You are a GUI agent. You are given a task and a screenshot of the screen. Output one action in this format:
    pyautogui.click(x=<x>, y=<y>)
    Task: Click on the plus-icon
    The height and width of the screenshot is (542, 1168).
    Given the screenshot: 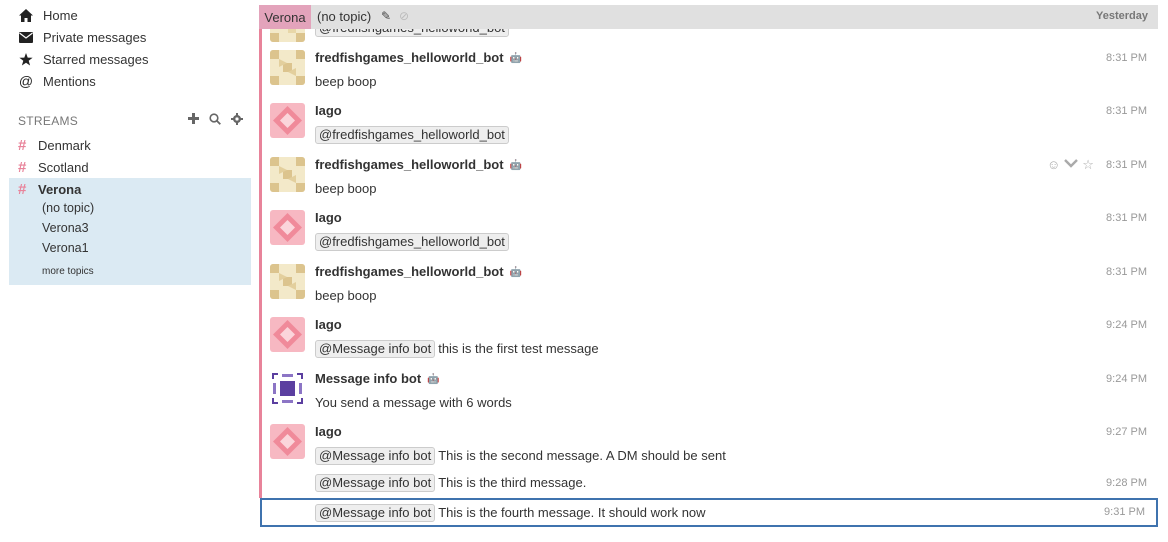 What is the action you would take?
    pyautogui.click(x=193, y=119)
    